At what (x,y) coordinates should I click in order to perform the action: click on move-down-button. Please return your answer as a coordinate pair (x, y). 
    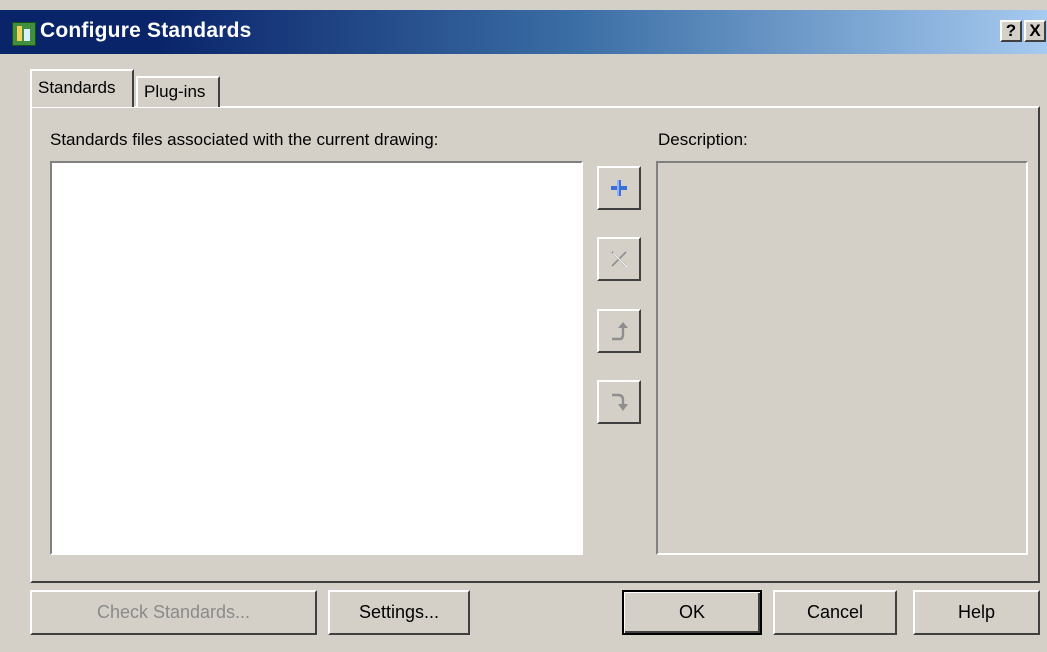
    Looking at the image, I should click on (619, 402).